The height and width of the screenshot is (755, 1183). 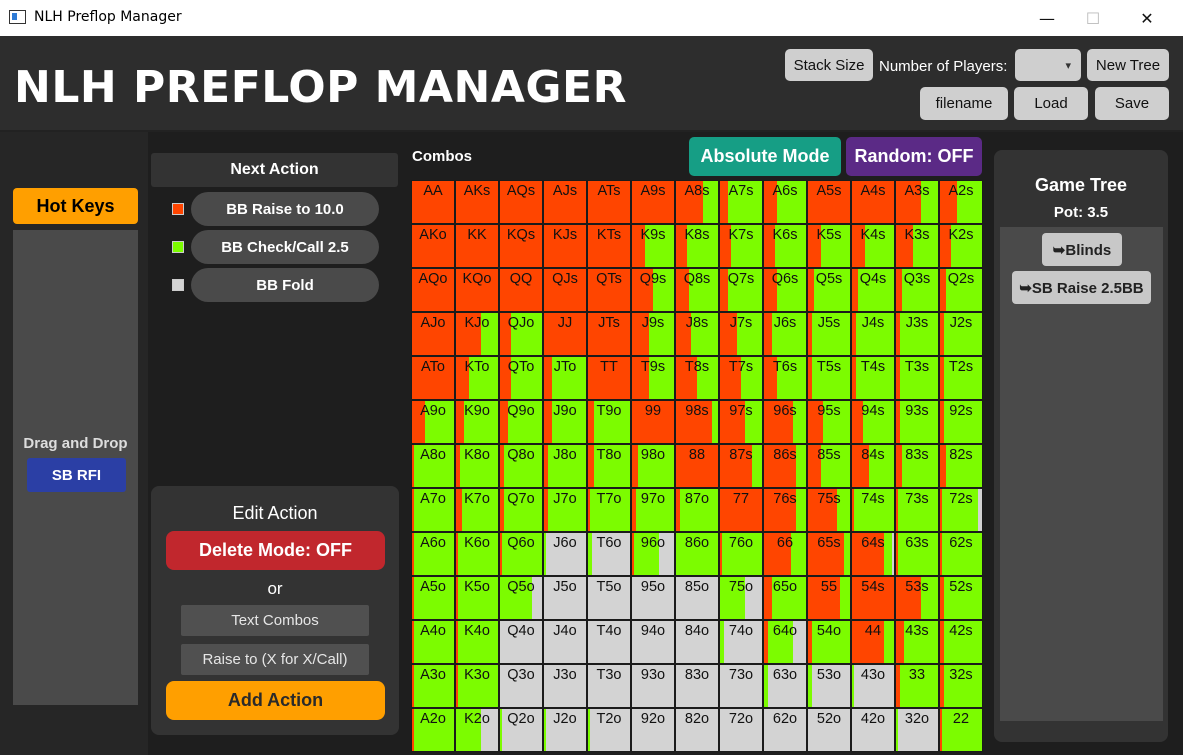 What do you see at coordinates (521, 730) in the screenshot?
I see `combo-cell: Q2o` at bounding box center [521, 730].